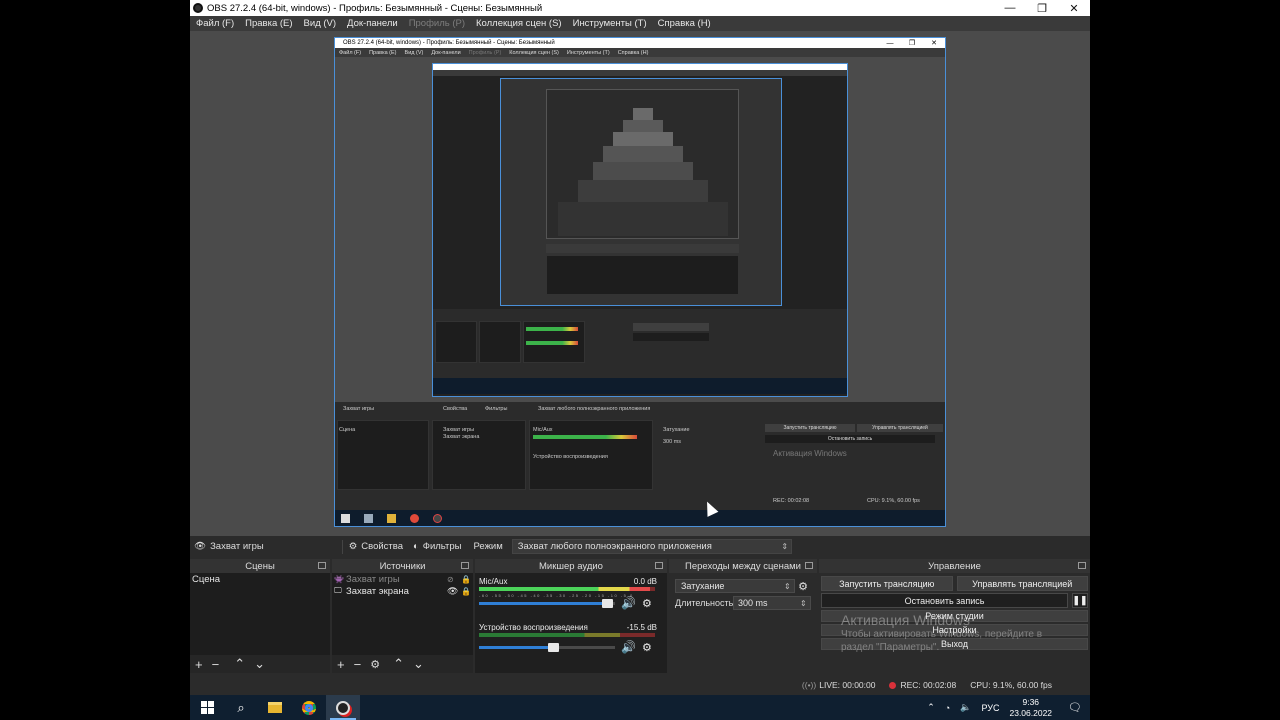 Image resolution: width=1280 pixels, height=720 pixels. I want to click on nested-menu-item: Профиль (P), so click(485, 52).